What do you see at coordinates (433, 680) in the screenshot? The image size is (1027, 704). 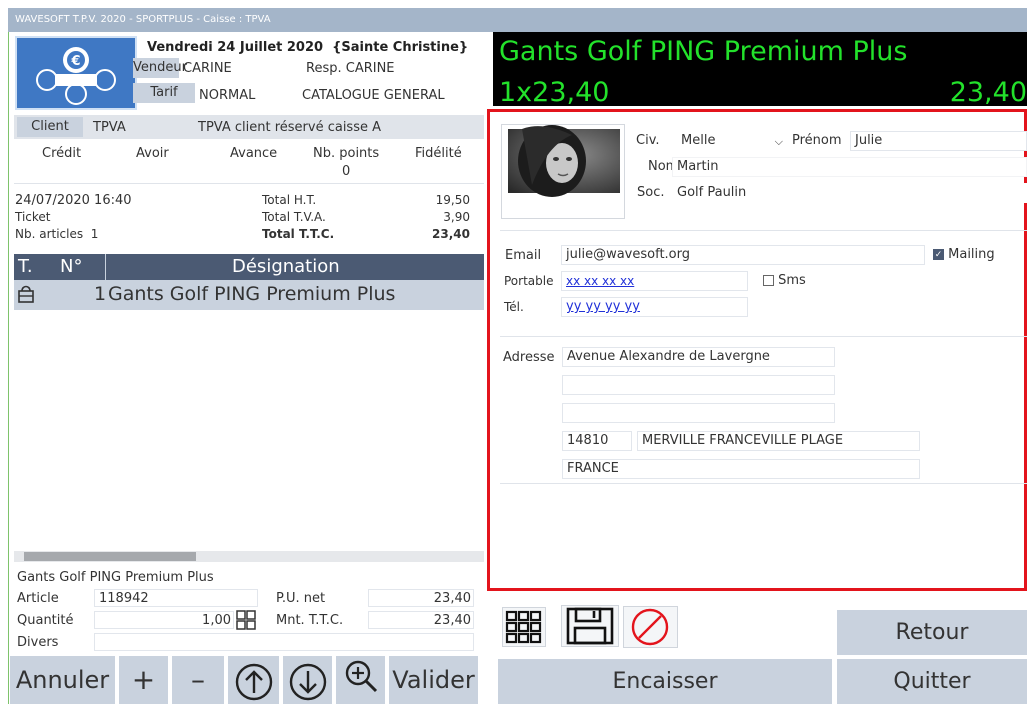 I see `valider-button: Valider` at bounding box center [433, 680].